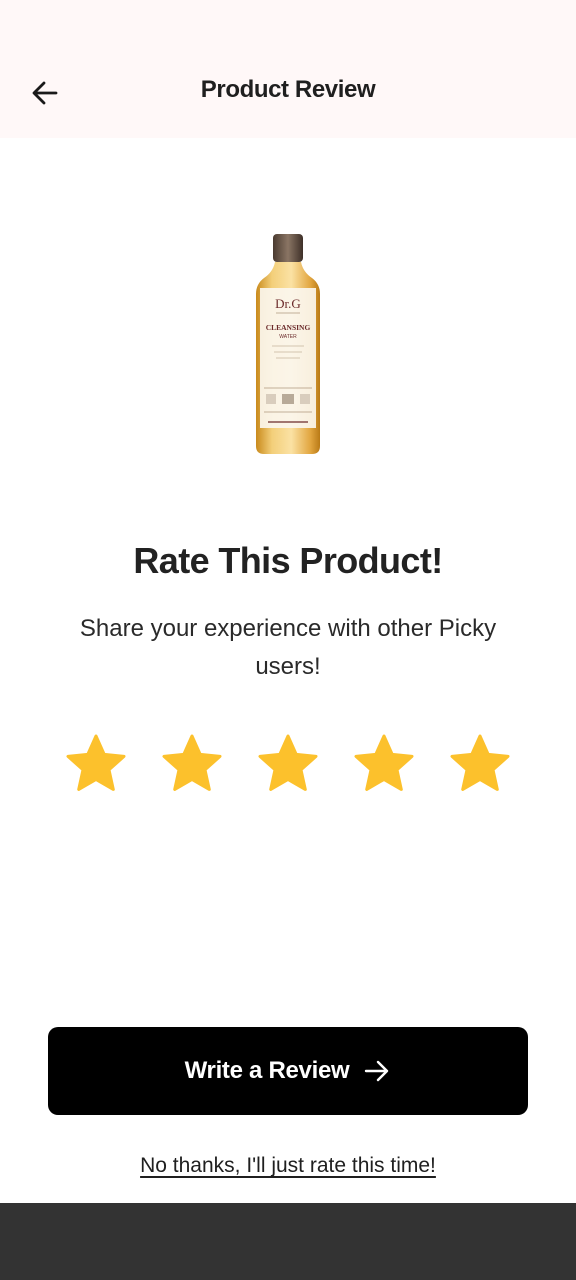 This screenshot has width=576, height=1280. What do you see at coordinates (288, 303) in the screenshot?
I see `product-brand-text: Dr.G` at bounding box center [288, 303].